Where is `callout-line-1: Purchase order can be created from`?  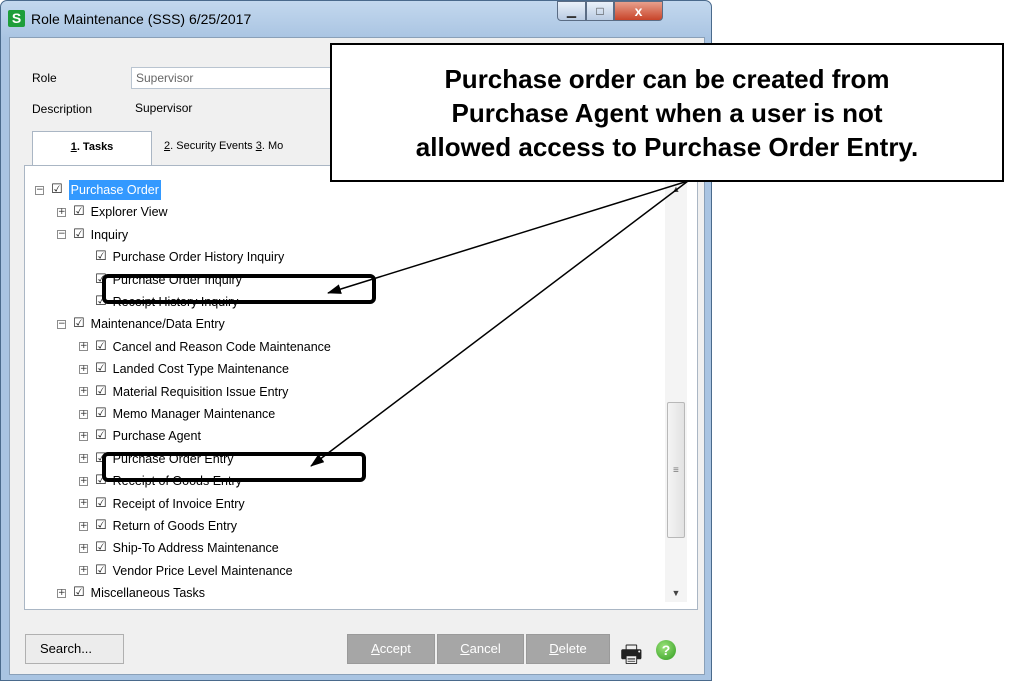 callout-line-1: Purchase order can be created from is located at coordinates (667, 79).